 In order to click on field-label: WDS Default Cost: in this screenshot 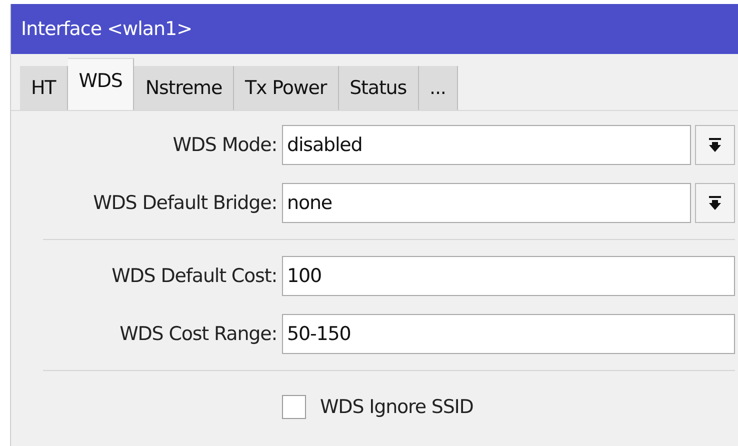, I will do `click(194, 276)`.